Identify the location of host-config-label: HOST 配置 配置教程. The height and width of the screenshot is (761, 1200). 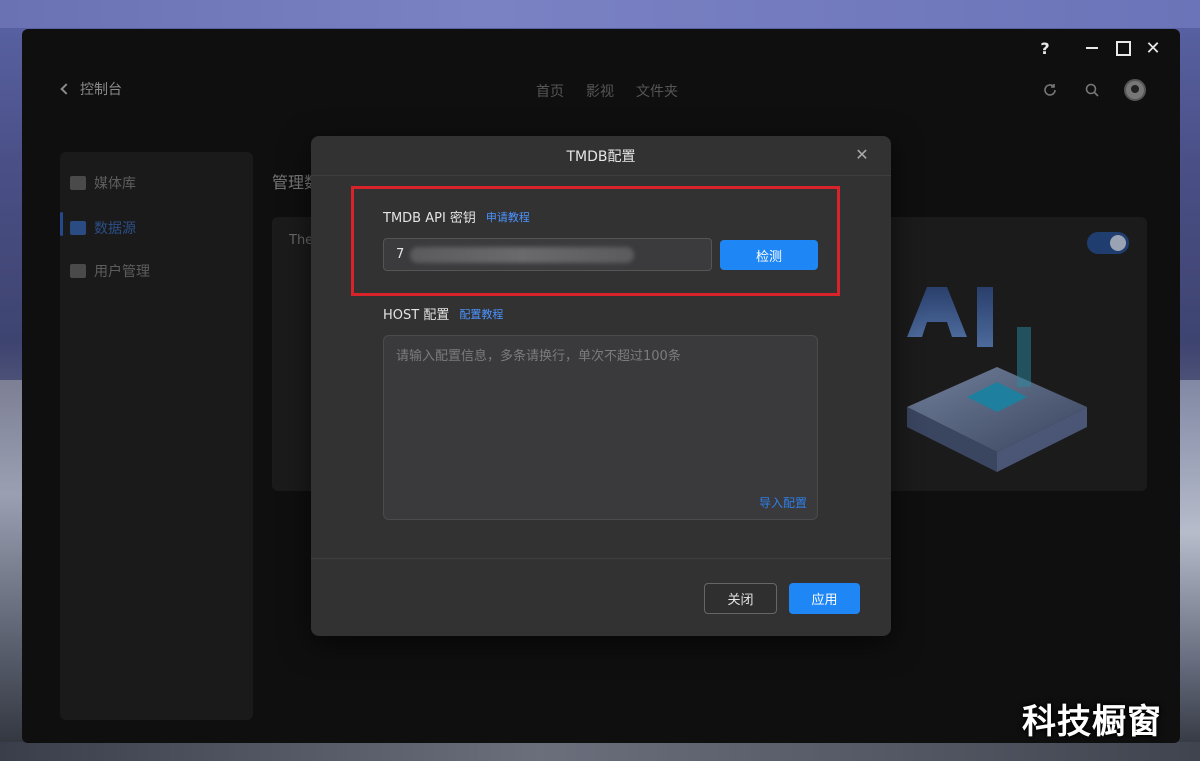
(443, 314).